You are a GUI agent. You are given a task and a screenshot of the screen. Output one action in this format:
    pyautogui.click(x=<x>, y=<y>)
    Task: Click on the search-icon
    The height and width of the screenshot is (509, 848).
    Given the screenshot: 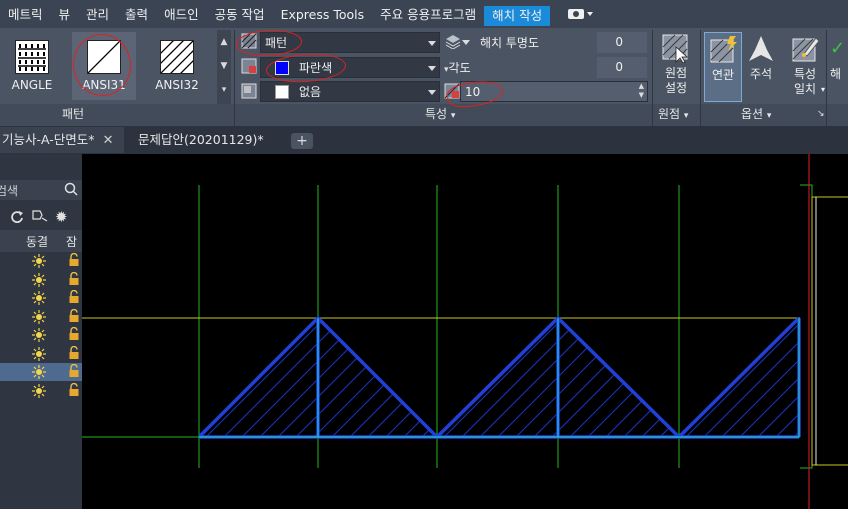 What is the action you would take?
    pyautogui.click(x=71, y=190)
    